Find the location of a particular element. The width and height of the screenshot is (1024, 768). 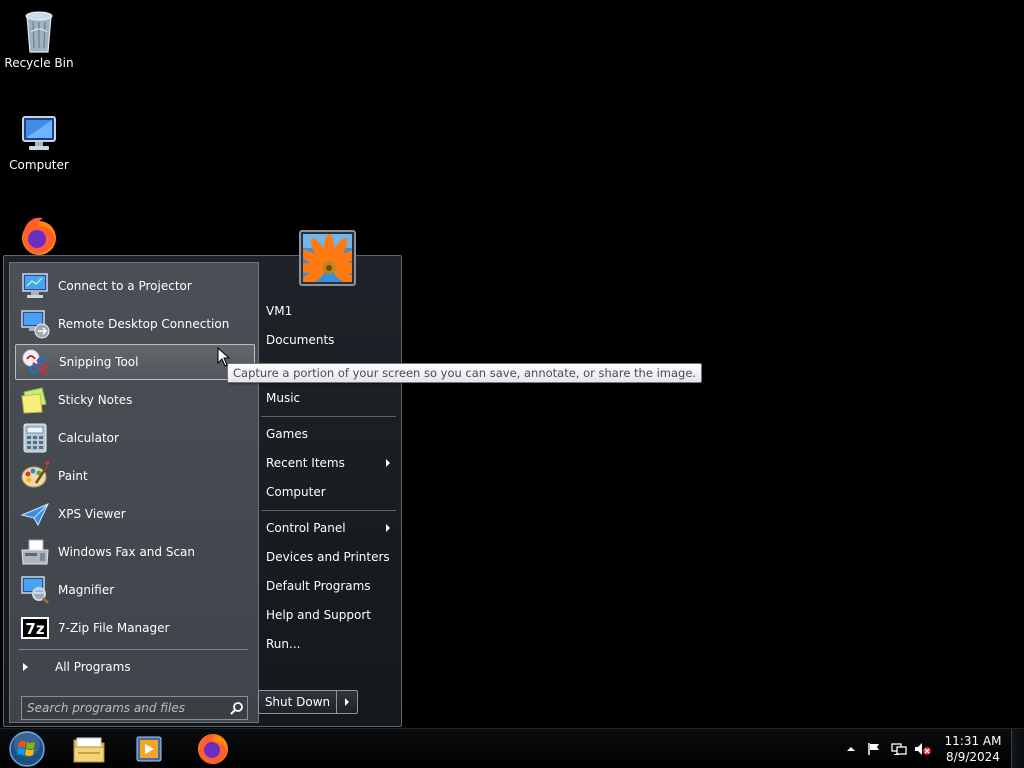

show-hidden-icons-icon is located at coordinates (851, 749).